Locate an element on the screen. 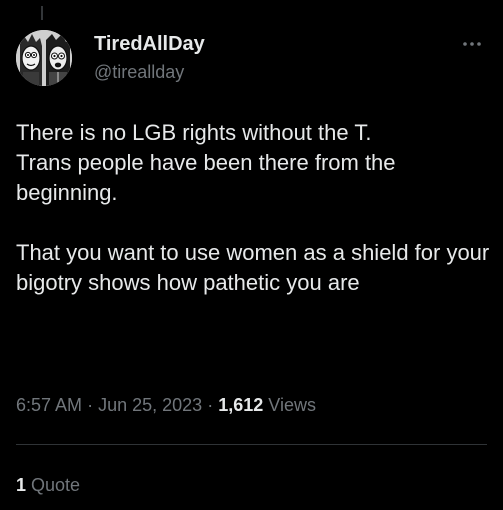 The width and height of the screenshot is (503, 510). quotes-link: 1 Quote is located at coordinates (48, 485).